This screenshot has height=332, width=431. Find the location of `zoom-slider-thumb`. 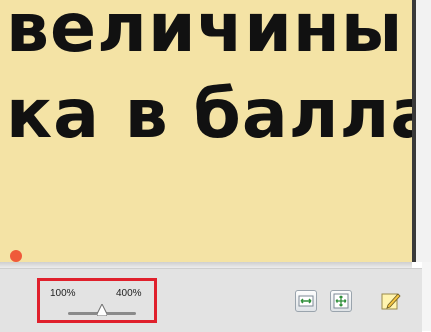

zoom-slider-thumb is located at coordinates (102, 310).